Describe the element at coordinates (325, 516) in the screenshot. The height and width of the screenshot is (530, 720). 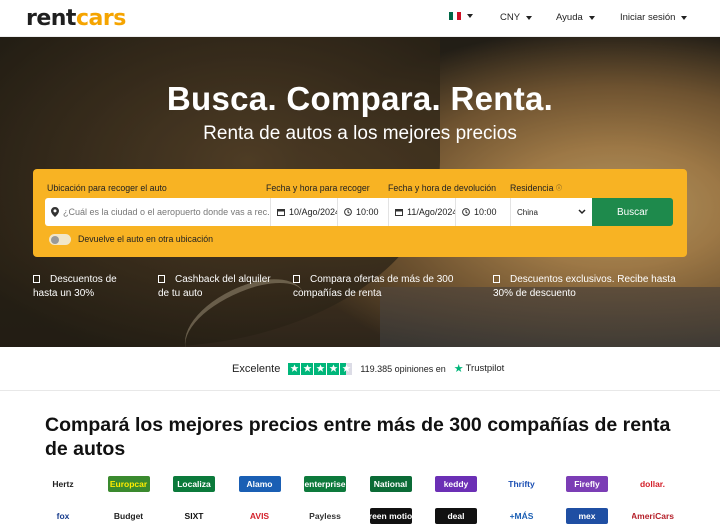
I see `brand-logo-payless: Payless` at that location.